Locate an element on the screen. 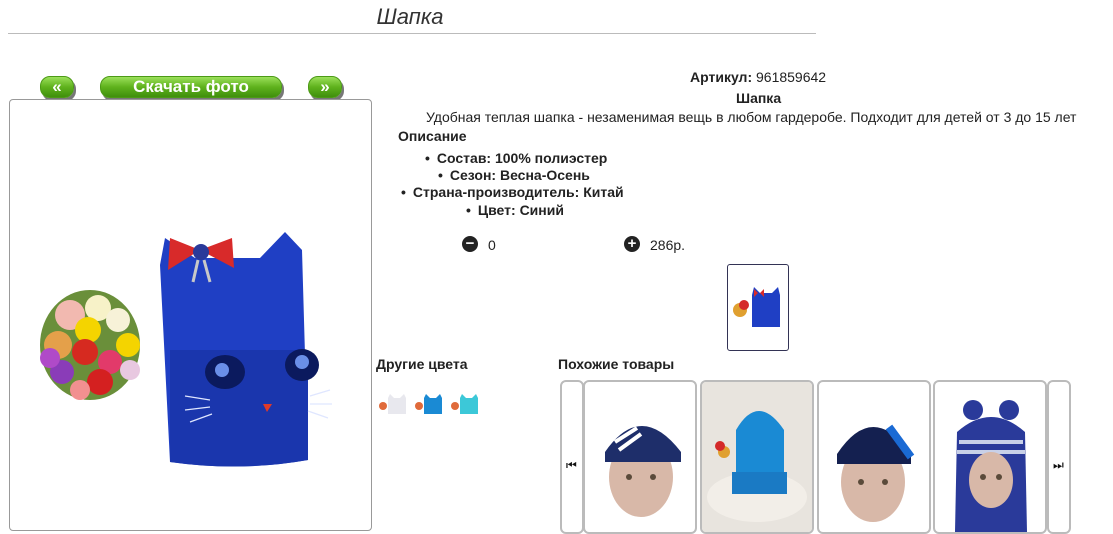  download-photo-button: Скачать фото is located at coordinates (191, 87).